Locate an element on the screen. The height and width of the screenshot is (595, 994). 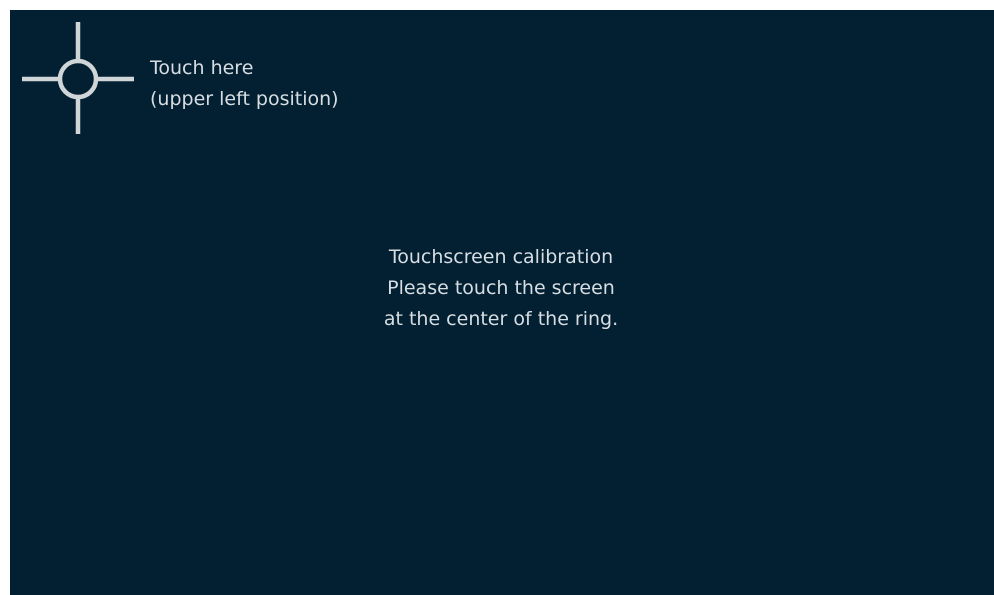
touch-hint-line-1: Touch here is located at coordinates (202, 68).